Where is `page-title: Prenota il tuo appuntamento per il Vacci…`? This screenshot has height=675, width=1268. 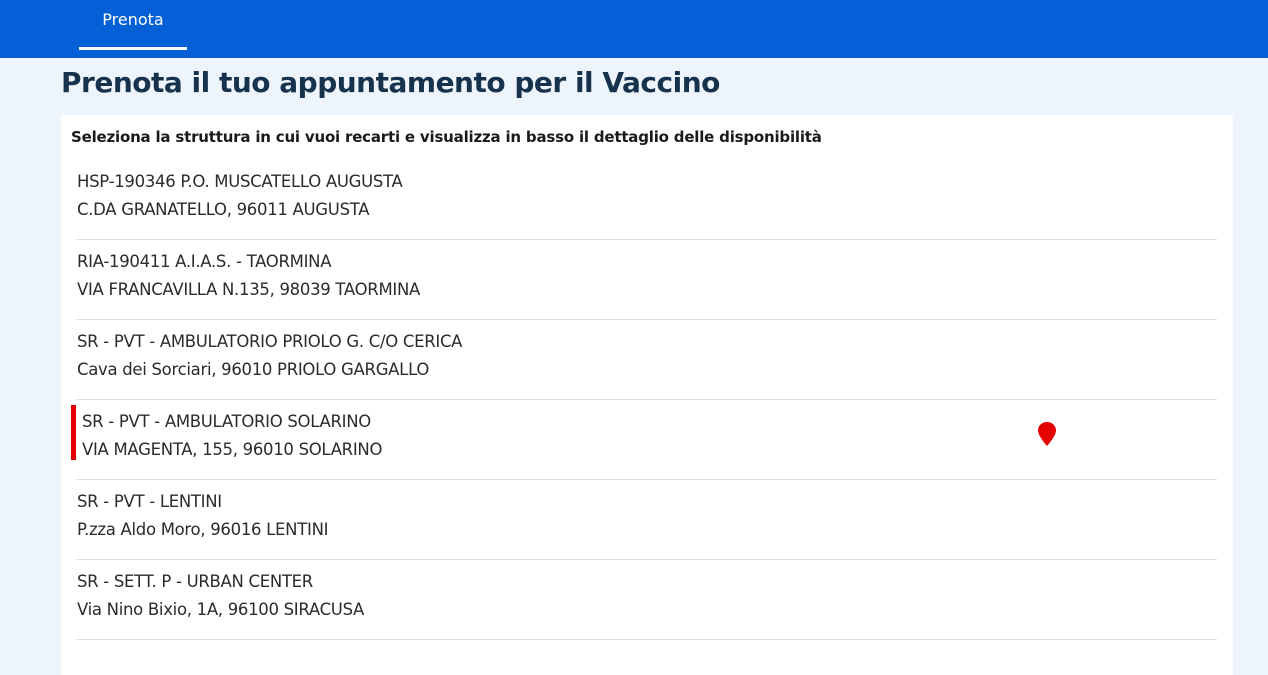
page-title: Prenota il tuo appuntamento per il Vacci… is located at coordinates (390, 82).